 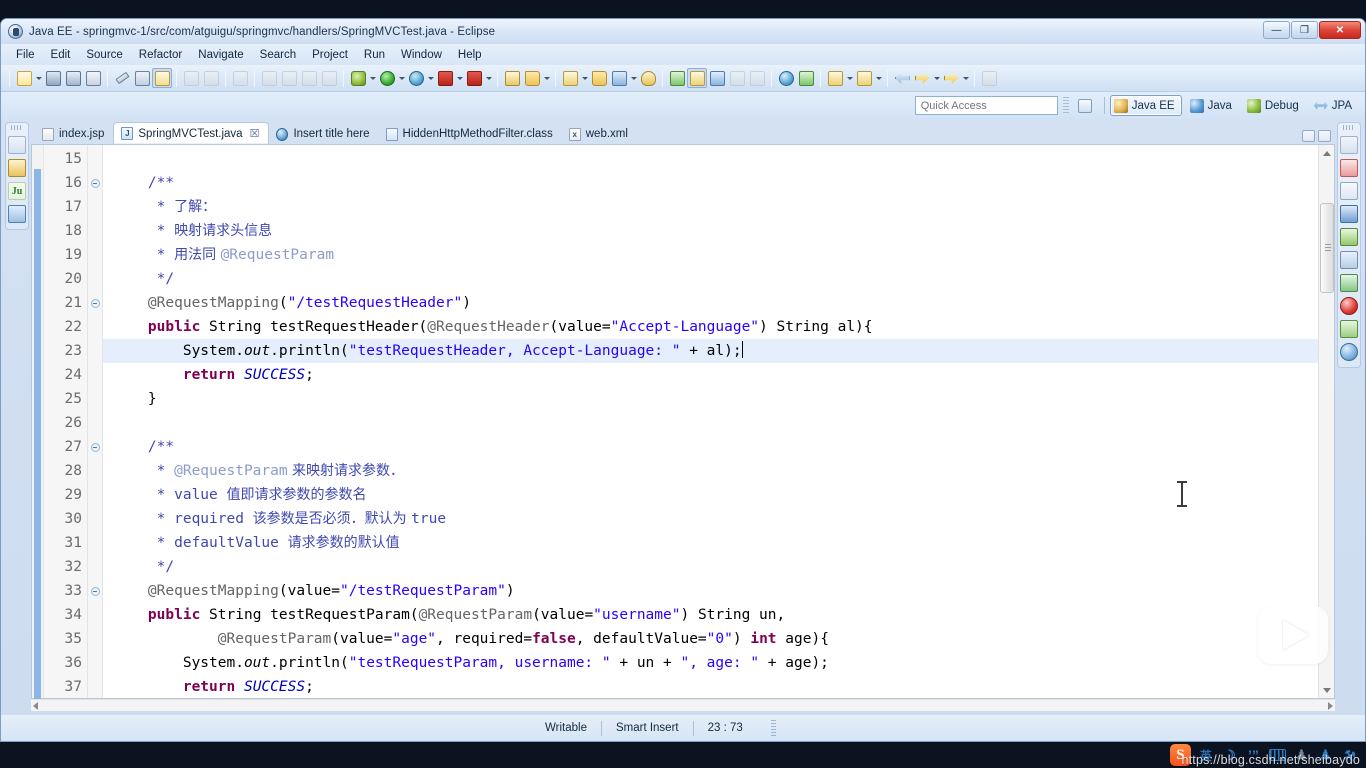 What do you see at coordinates (1349, 127) in the screenshot?
I see `strip-drag-handle` at bounding box center [1349, 127].